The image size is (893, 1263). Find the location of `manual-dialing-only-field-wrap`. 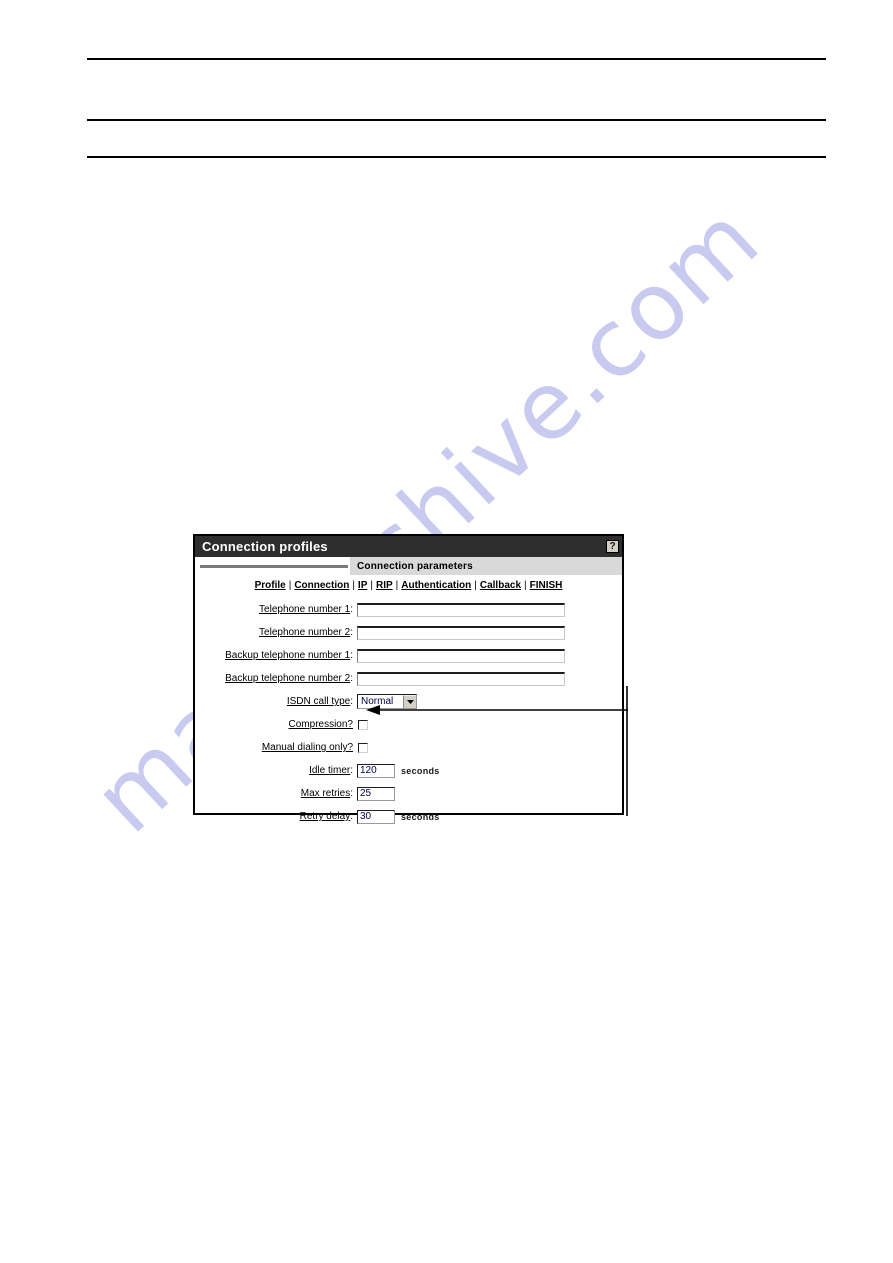

manual-dialing-only-field-wrap is located at coordinates (362, 747).